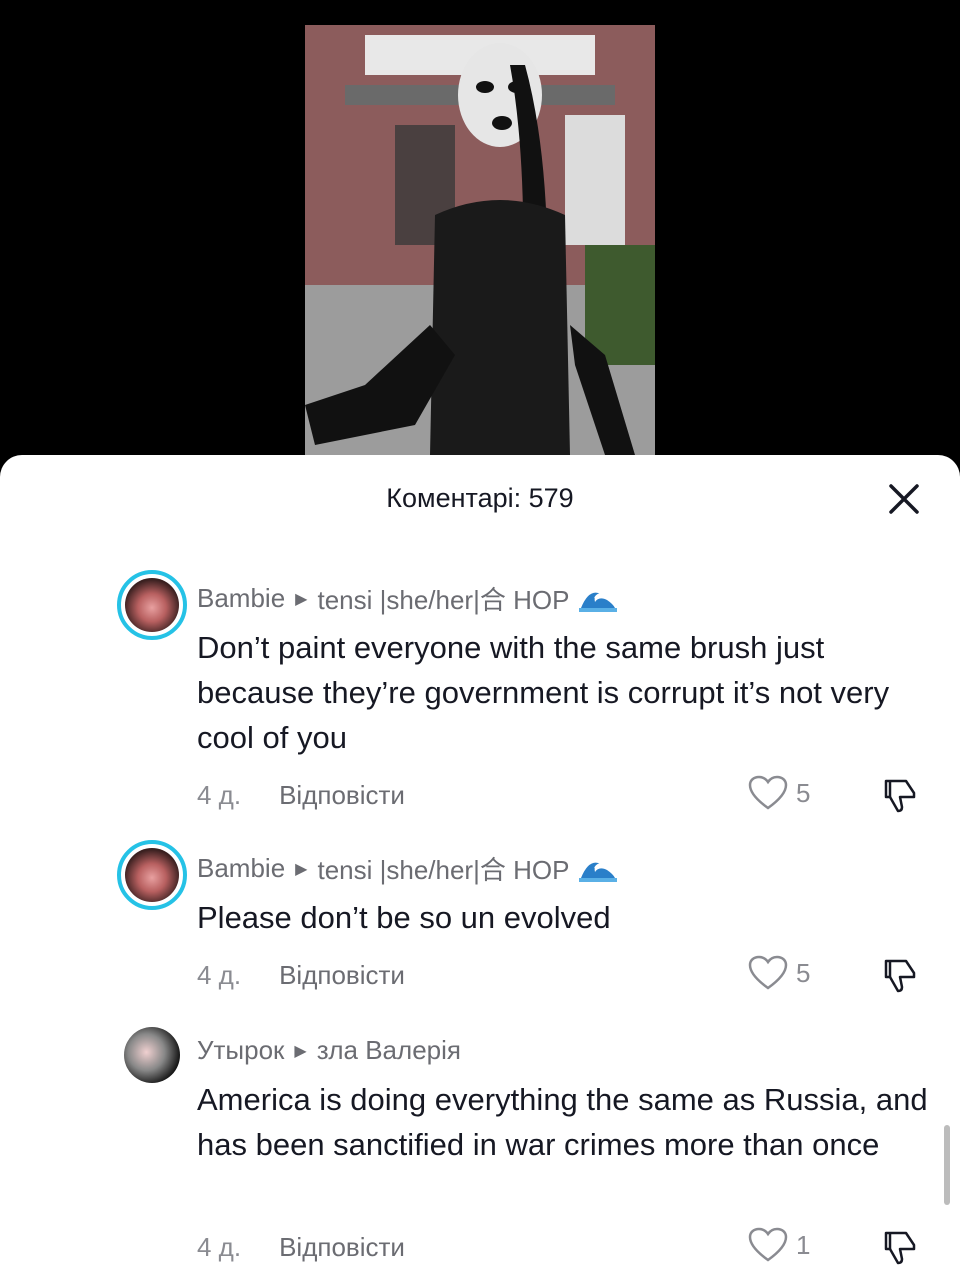 This screenshot has height=1280, width=960. I want to click on scrollbar, so click(947, 1165).